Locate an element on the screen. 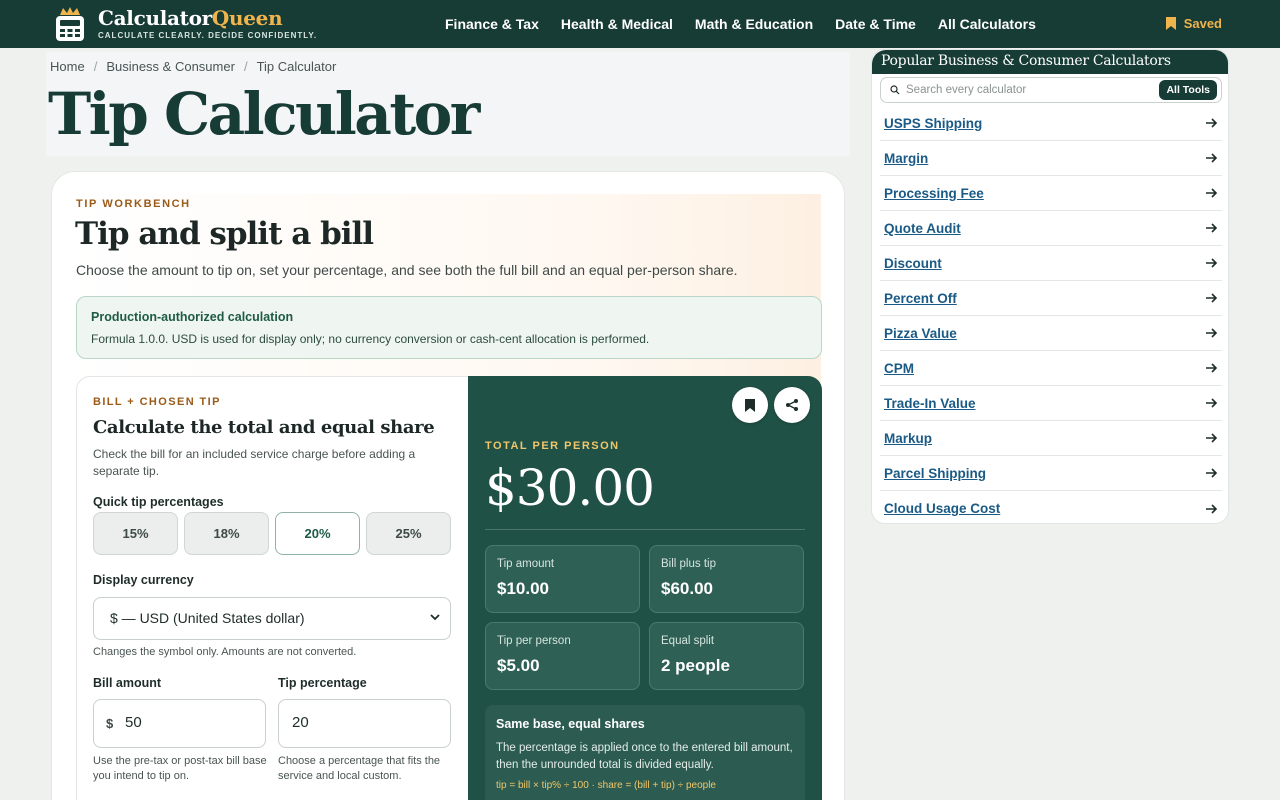 The height and width of the screenshot is (800, 1280). save-result-button is located at coordinates (750, 405).